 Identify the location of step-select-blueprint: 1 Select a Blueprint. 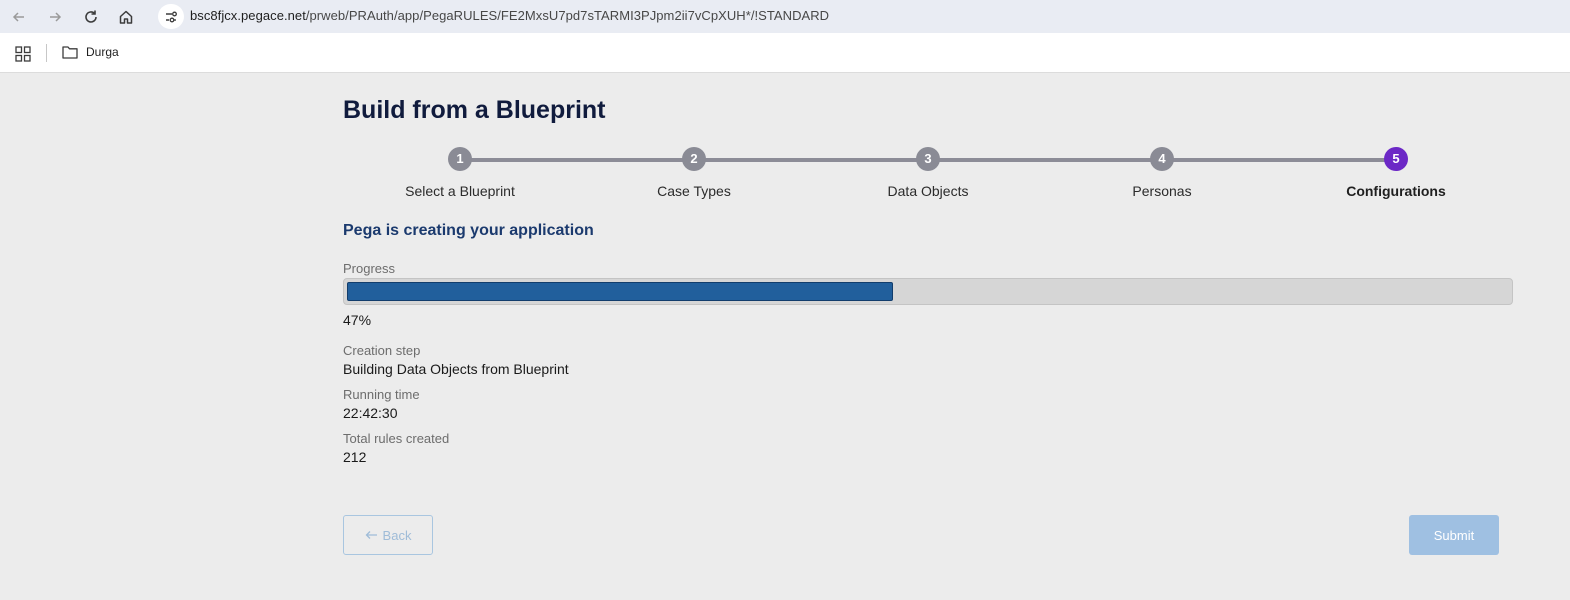
(460, 172).